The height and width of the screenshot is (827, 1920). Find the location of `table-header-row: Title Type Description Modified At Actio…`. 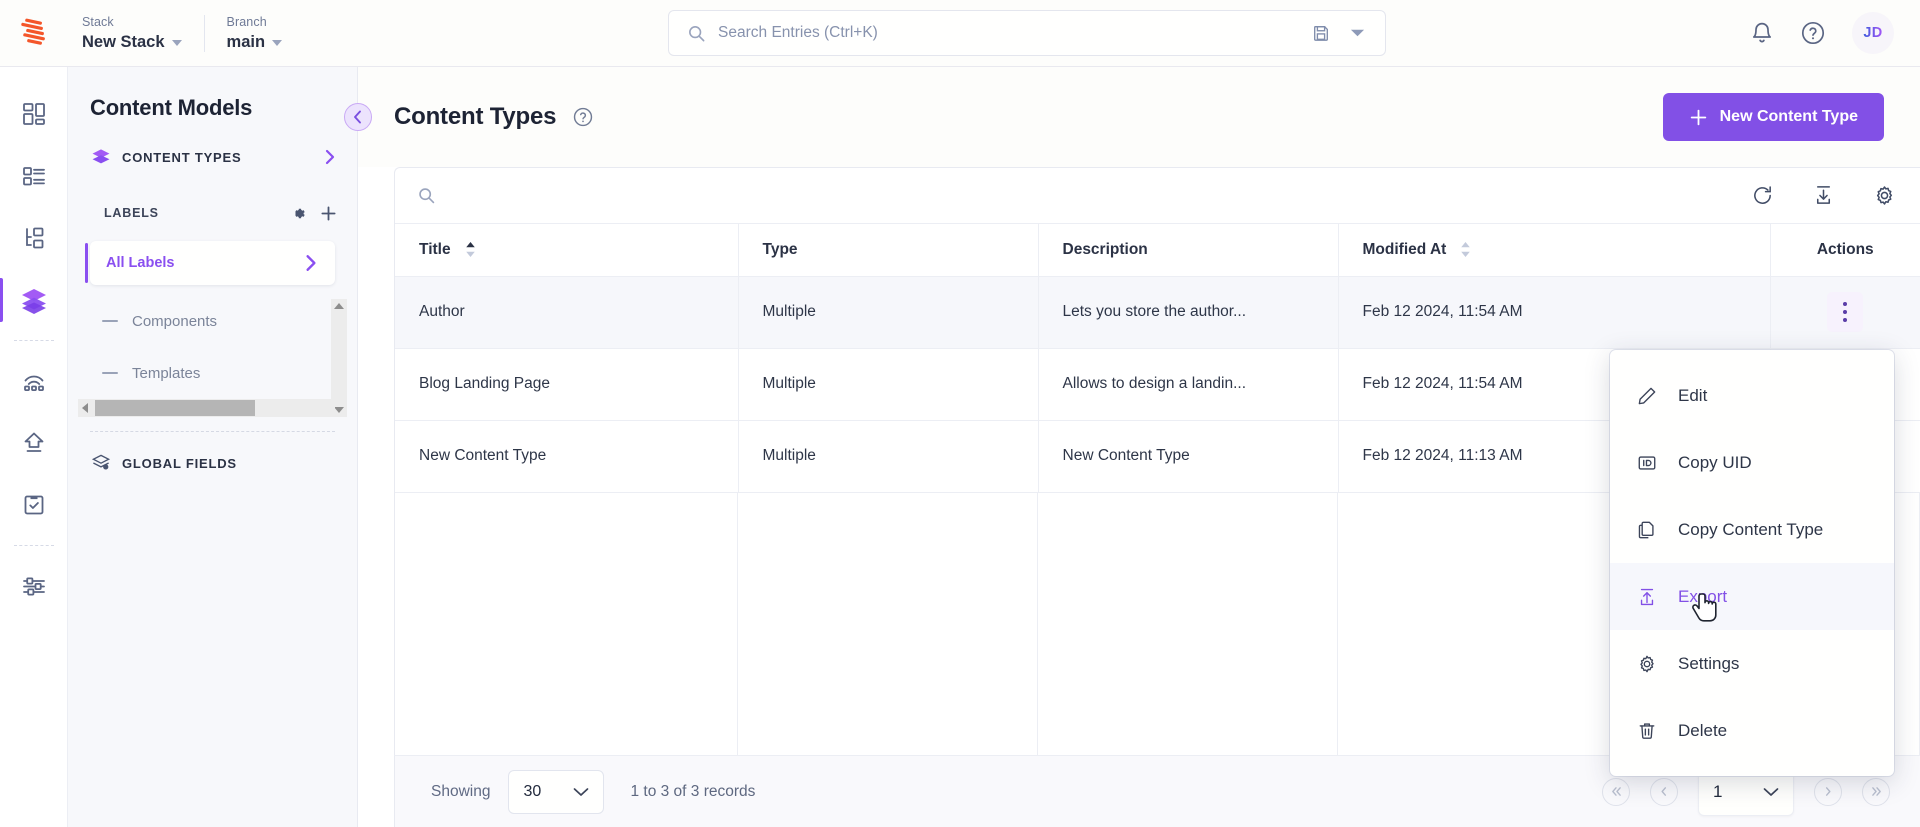

table-header-row: Title Type Description Modified At Actio… is located at coordinates (1157, 250).